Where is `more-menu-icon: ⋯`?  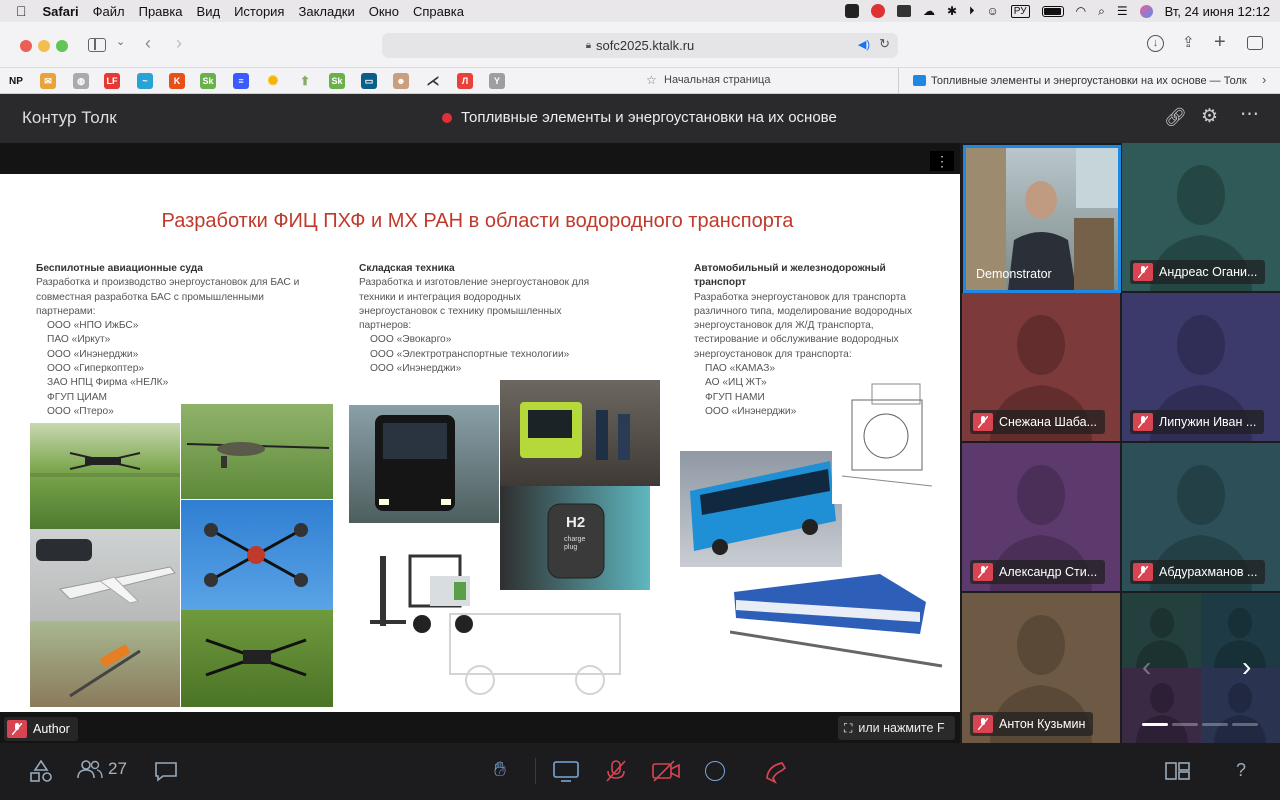
more-menu-icon: ⋯ is located at coordinates (1249, 114).